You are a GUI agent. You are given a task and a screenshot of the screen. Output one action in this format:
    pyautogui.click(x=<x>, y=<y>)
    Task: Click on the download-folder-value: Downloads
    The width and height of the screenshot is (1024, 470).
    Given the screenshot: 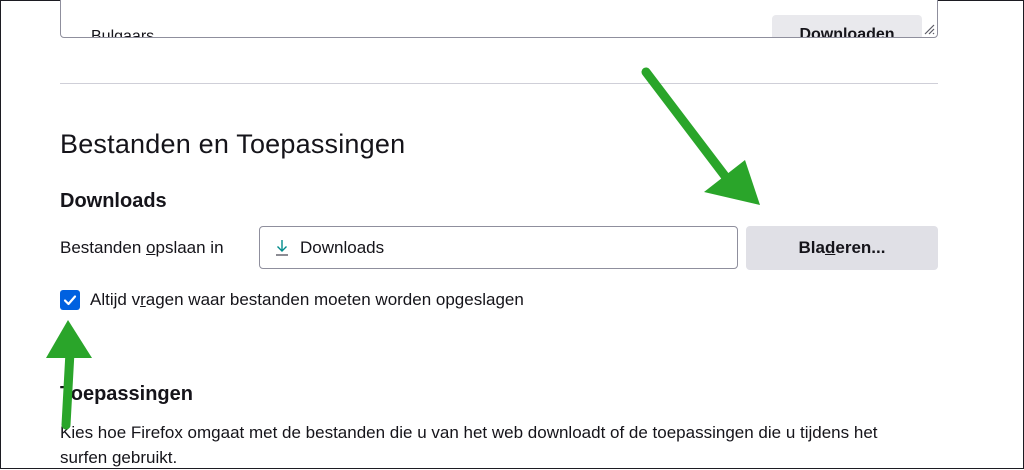 What is the action you would take?
    pyautogui.click(x=342, y=247)
    